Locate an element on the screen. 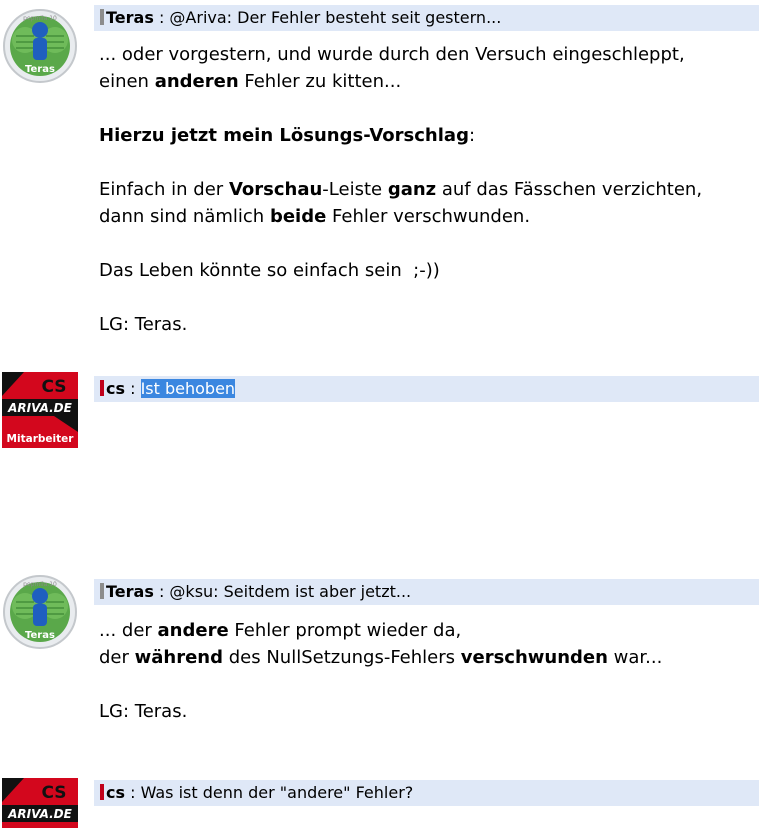 The width and height of the screenshot is (759, 832). text-run: der is located at coordinates (117, 657).